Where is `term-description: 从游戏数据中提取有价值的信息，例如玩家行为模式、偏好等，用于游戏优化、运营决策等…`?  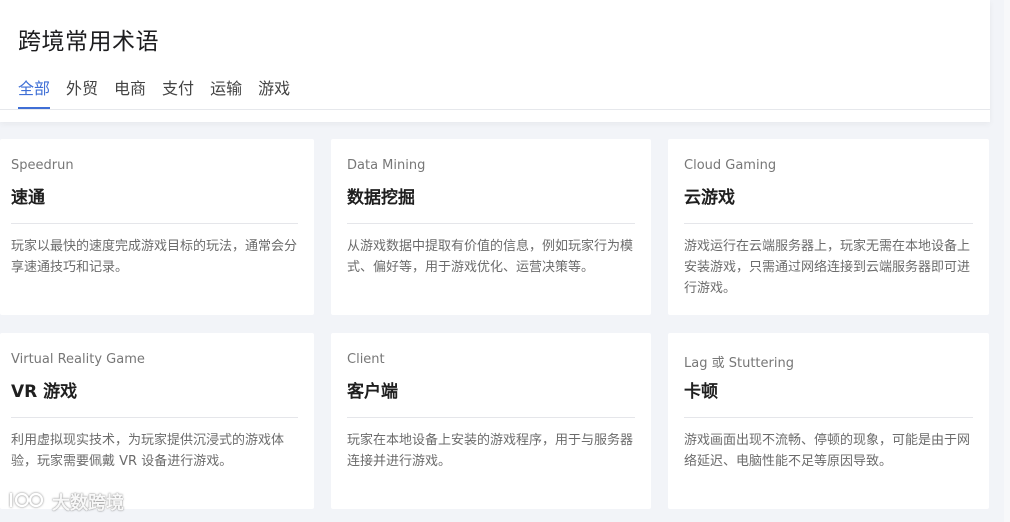 term-description: 从游戏数据中提取有价值的信息，例如玩家行为模式、偏好等，用于游戏优化、运营决策等… is located at coordinates (490, 257).